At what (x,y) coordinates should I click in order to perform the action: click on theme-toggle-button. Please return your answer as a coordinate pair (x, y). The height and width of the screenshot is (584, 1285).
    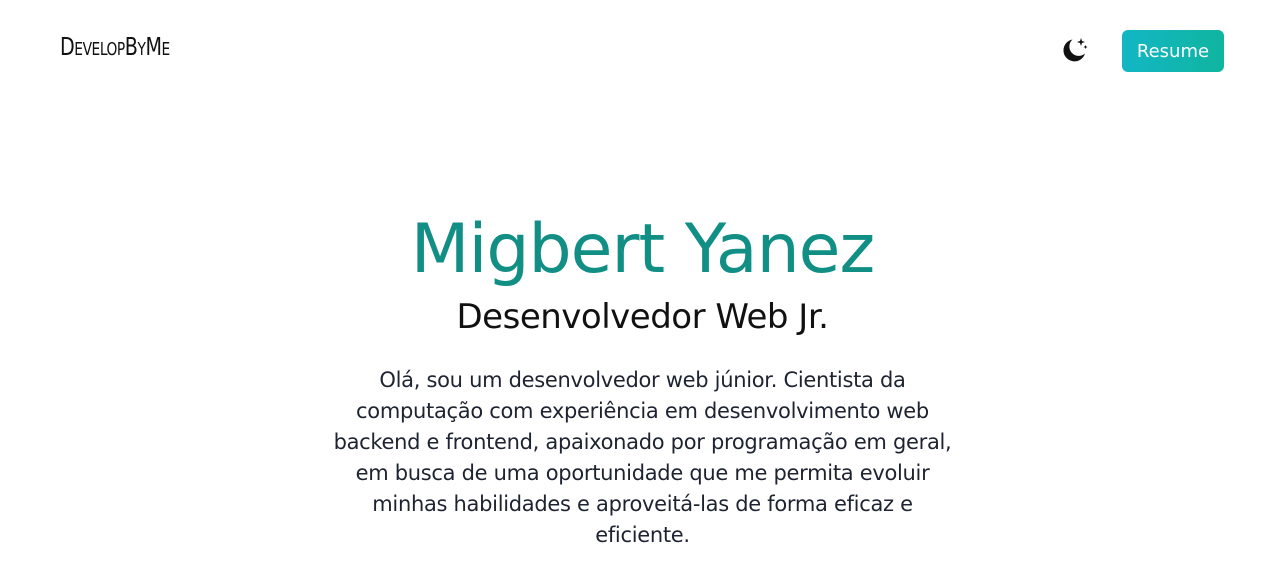
    Looking at the image, I should click on (1074, 50).